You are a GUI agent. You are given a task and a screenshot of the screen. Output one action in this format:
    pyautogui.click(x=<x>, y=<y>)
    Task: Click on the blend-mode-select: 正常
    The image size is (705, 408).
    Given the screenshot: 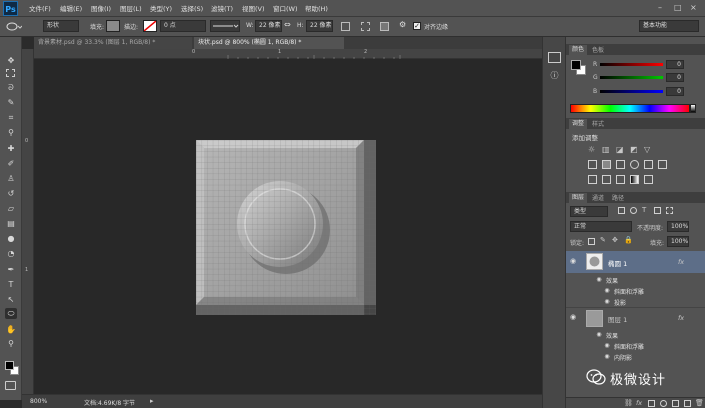 What is the action you would take?
    pyautogui.click(x=601, y=226)
    